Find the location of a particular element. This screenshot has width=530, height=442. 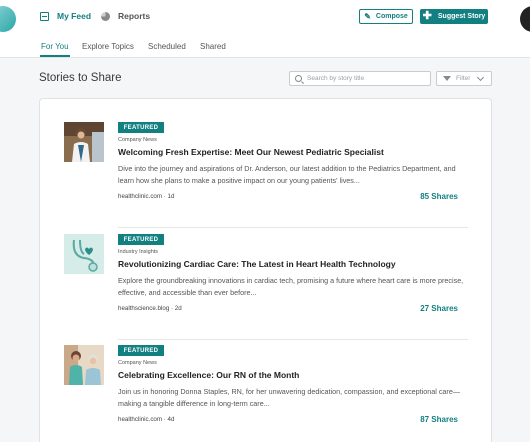

compose-label: Compose is located at coordinates (391, 16).